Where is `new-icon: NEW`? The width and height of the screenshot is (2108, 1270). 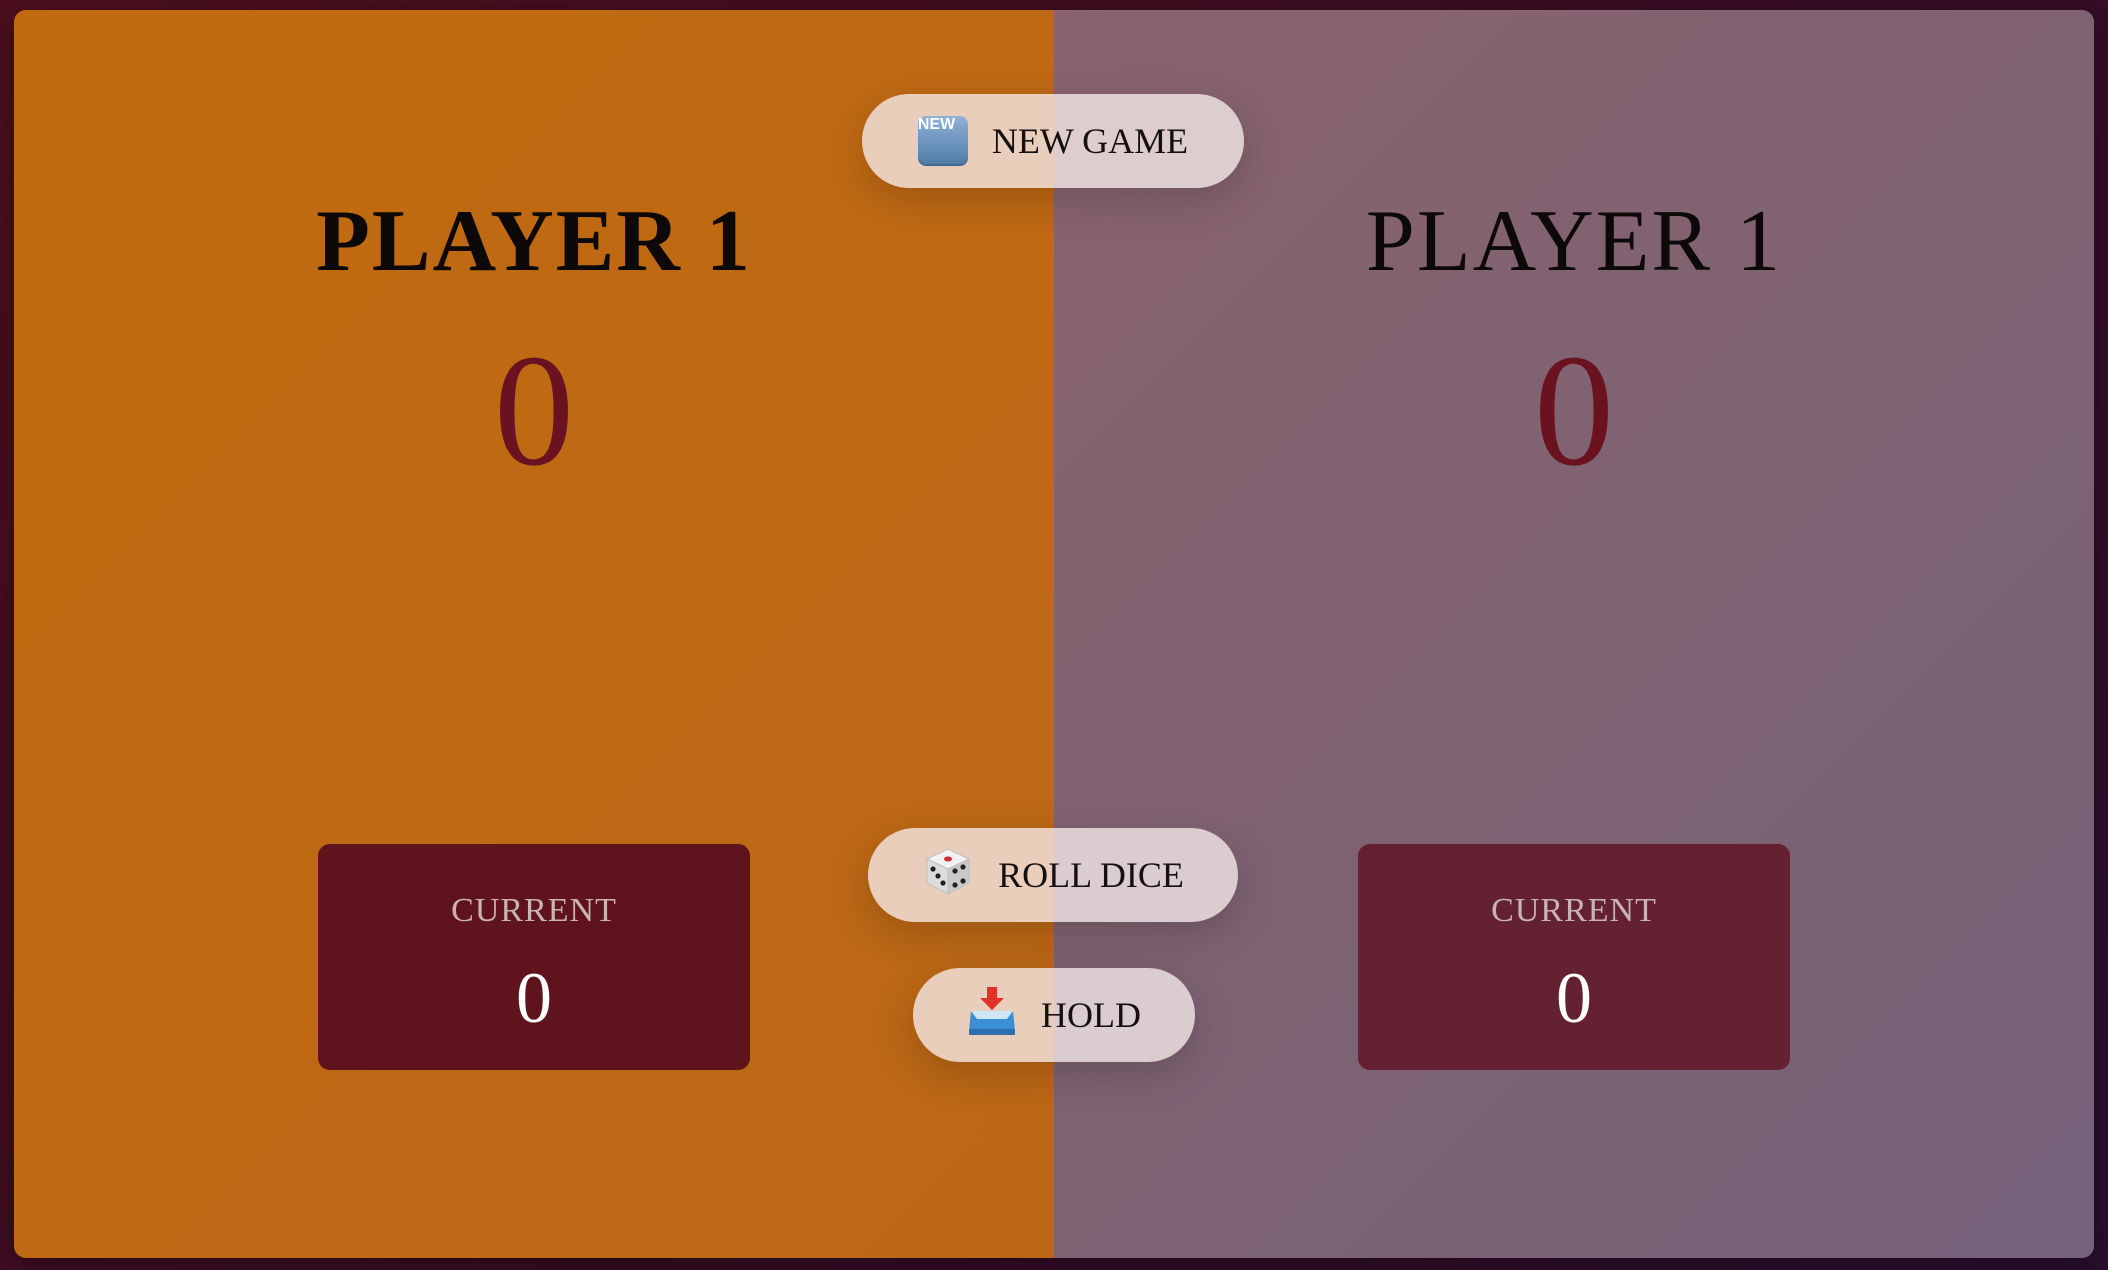
new-icon: NEW is located at coordinates (942, 141).